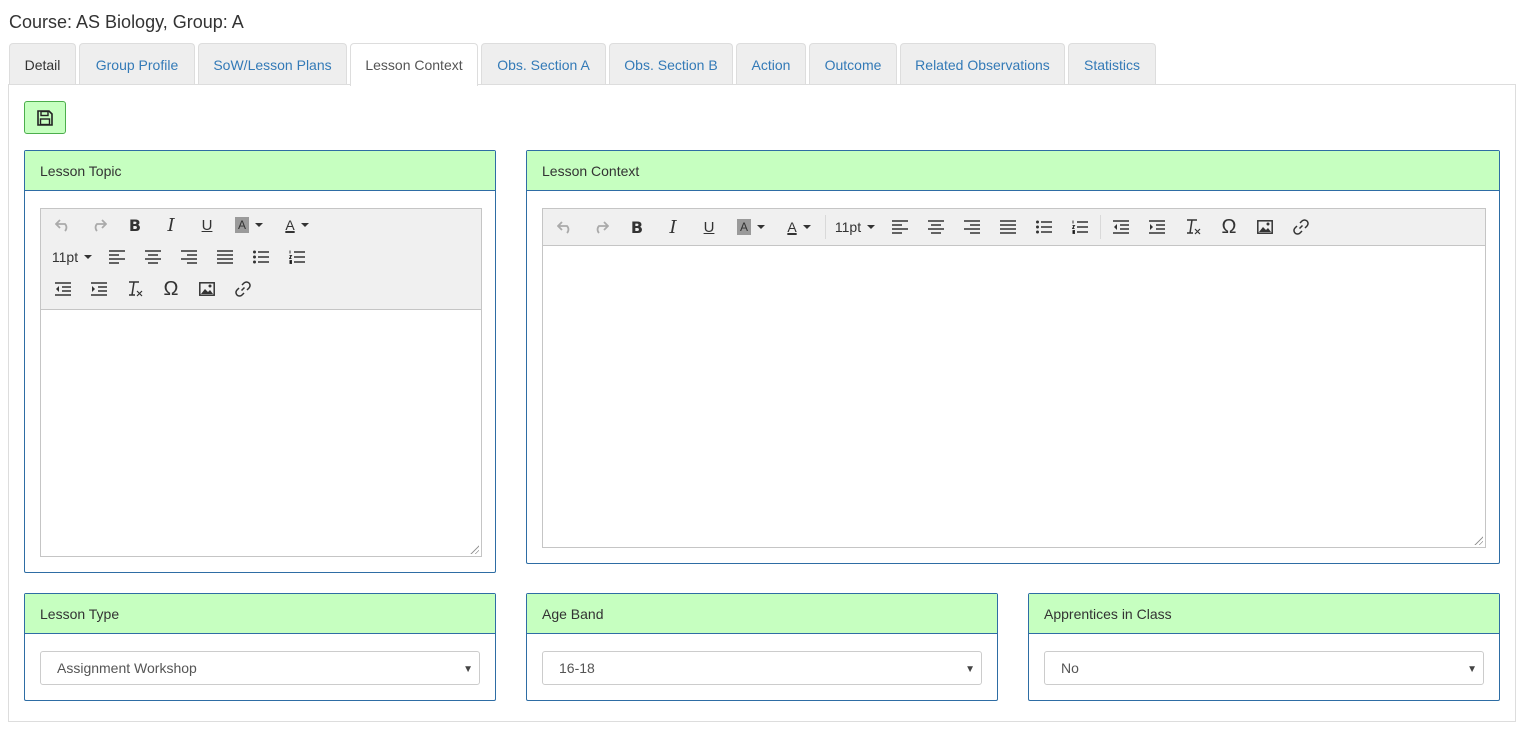  Describe the element at coordinates (260, 647) in the screenshot. I see `lesson-type-panel: Lesson Type Assignment Workshop ▼` at that location.